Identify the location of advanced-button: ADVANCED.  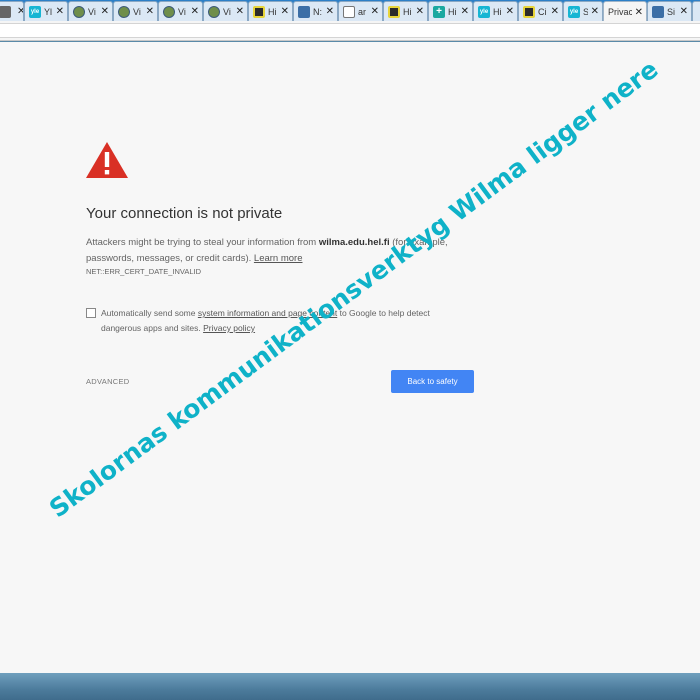
(108, 381).